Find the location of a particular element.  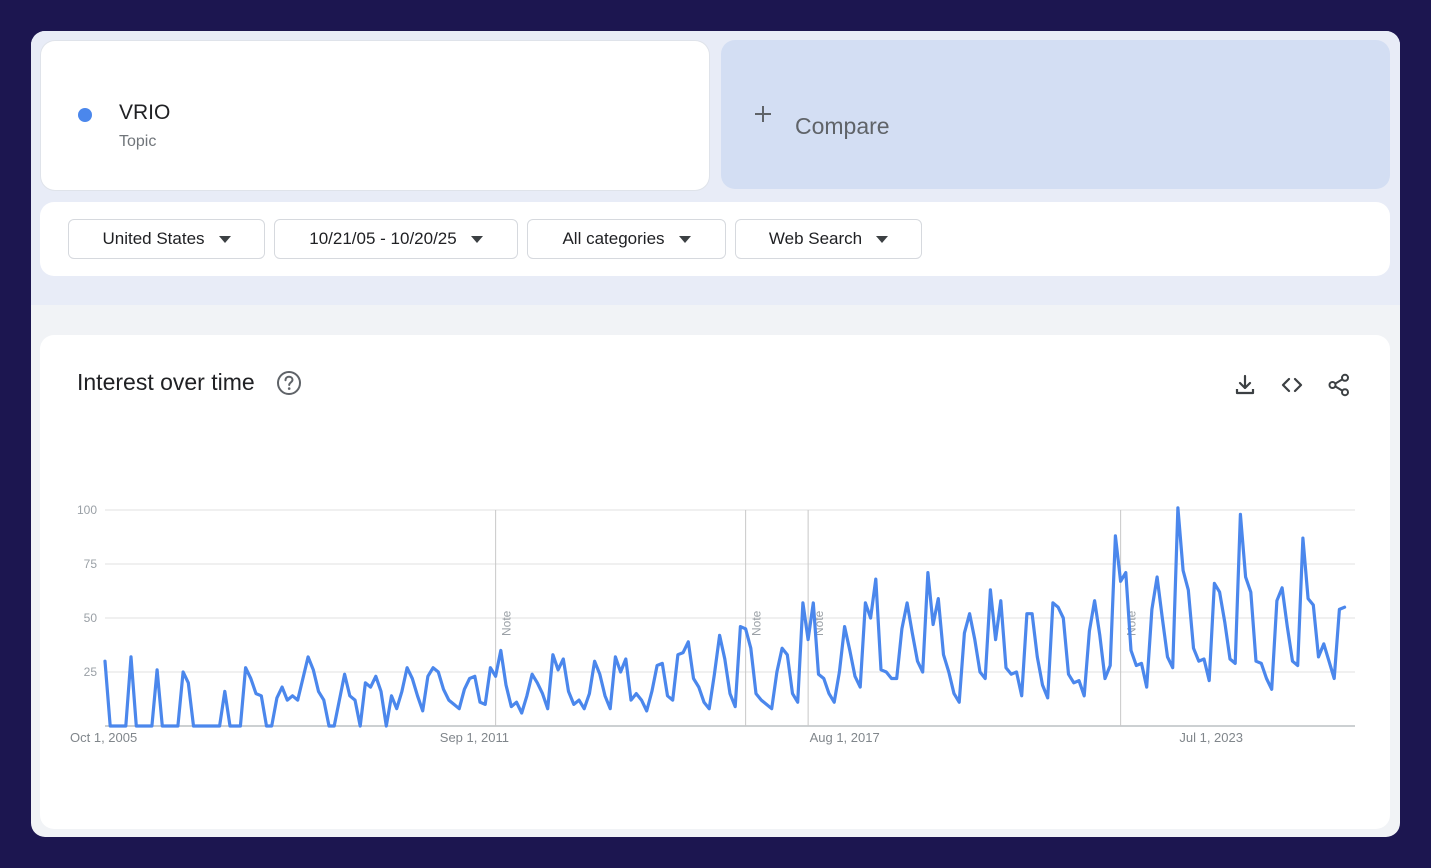

region-dropdown: United States is located at coordinates (166, 239).